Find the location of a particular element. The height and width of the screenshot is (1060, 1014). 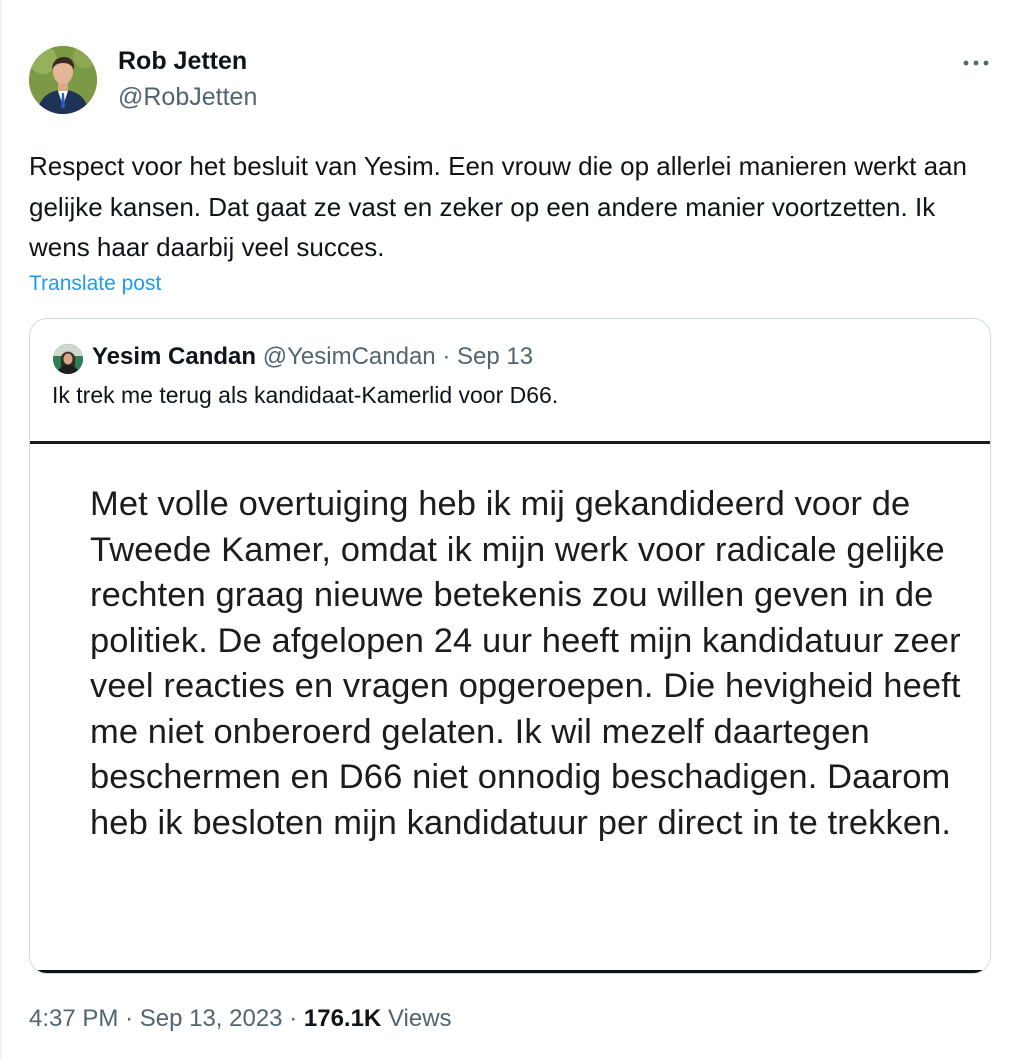

author-handle: @RobJetten is located at coordinates (187, 97).